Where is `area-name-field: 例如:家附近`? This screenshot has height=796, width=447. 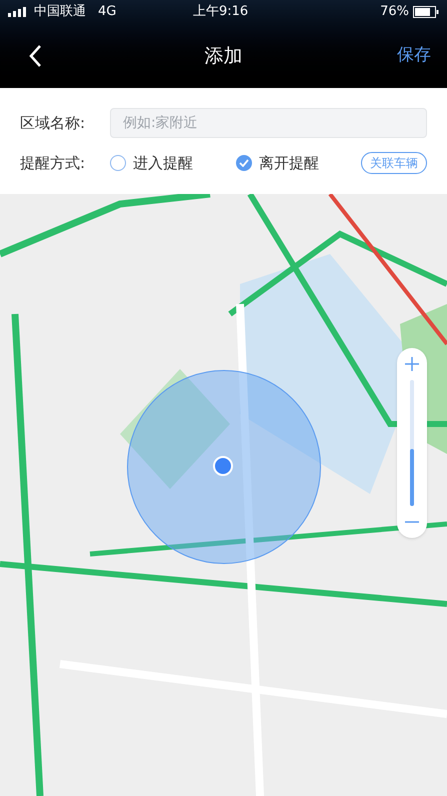
area-name-field: 例如:家附近 is located at coordinates (268, 123).